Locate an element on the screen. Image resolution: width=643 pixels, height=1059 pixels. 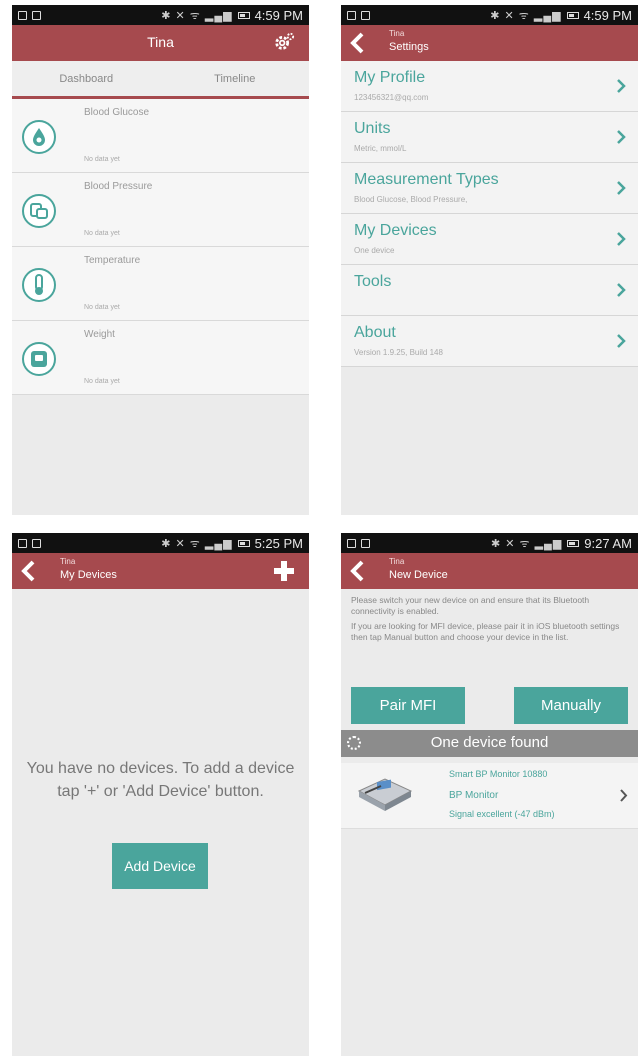
item-title: Units is located at coordinates (372, 128).